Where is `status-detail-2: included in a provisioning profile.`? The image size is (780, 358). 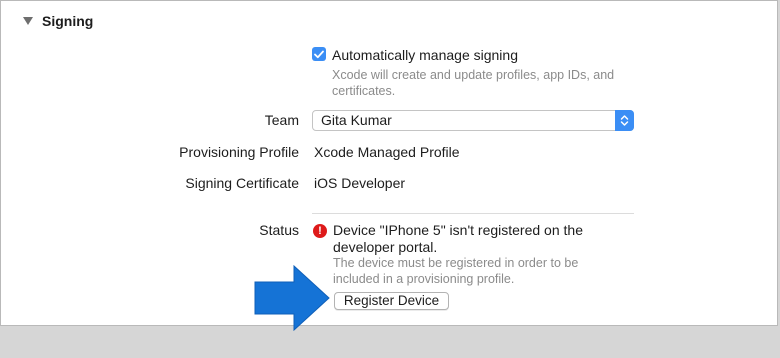
status-detail-2: included in a provisioning profile. is located at coordinates (424, 279).